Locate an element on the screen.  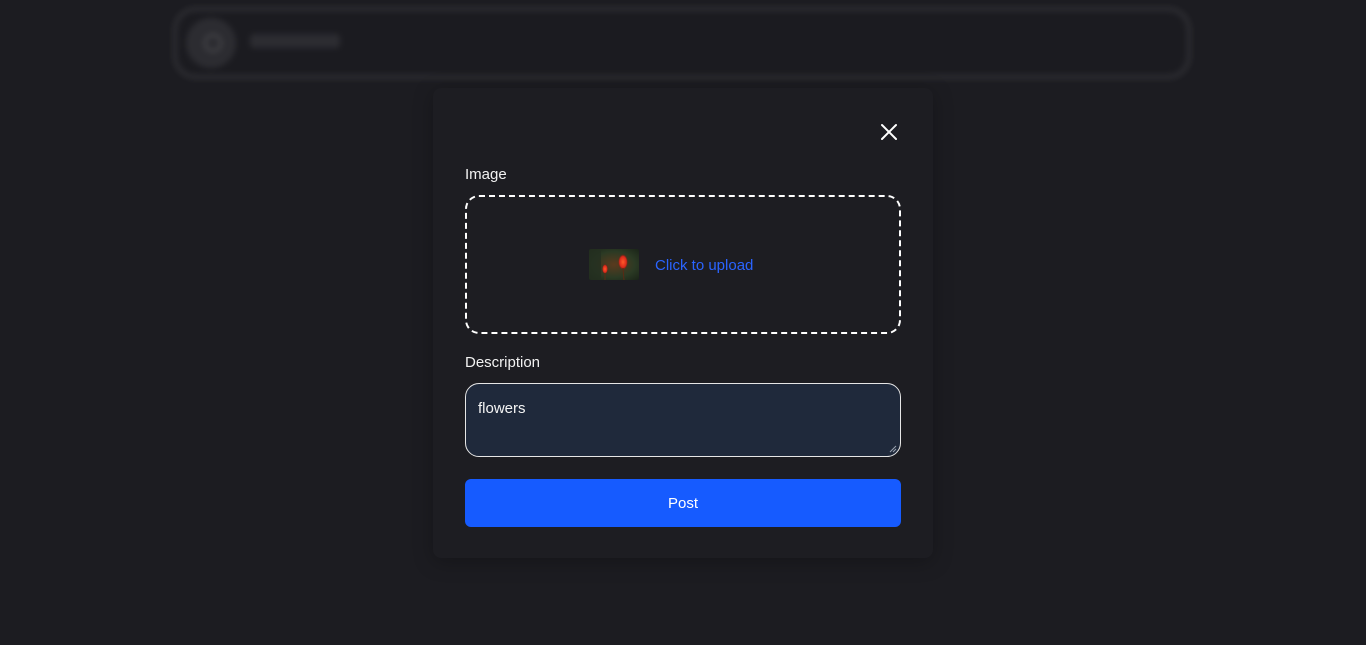
close-button is located at coordinates (889, 132).